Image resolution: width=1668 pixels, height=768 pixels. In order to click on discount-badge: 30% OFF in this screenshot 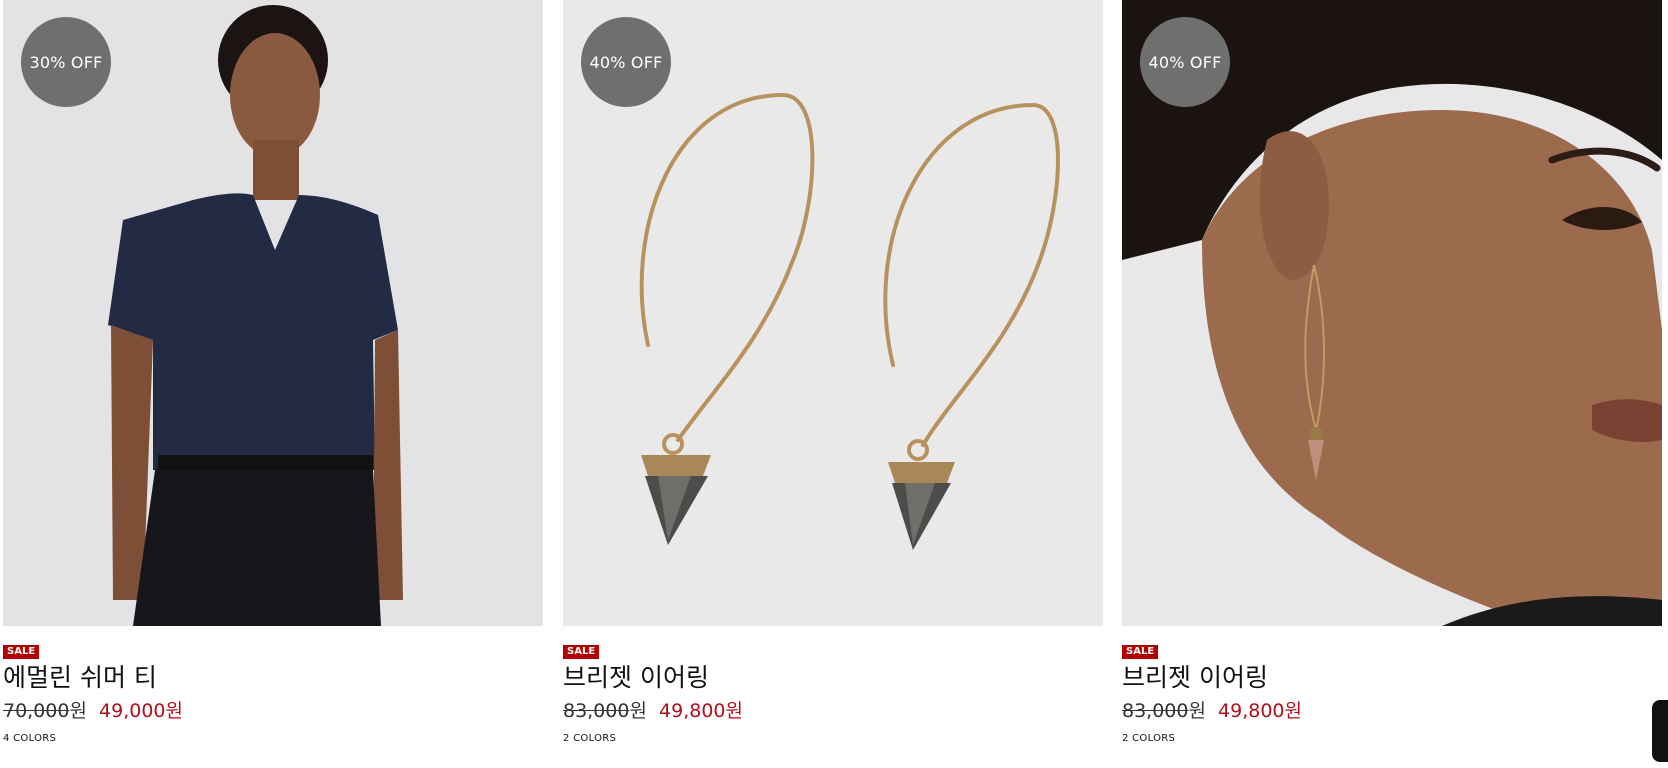, I will do `click(66, 62)`.